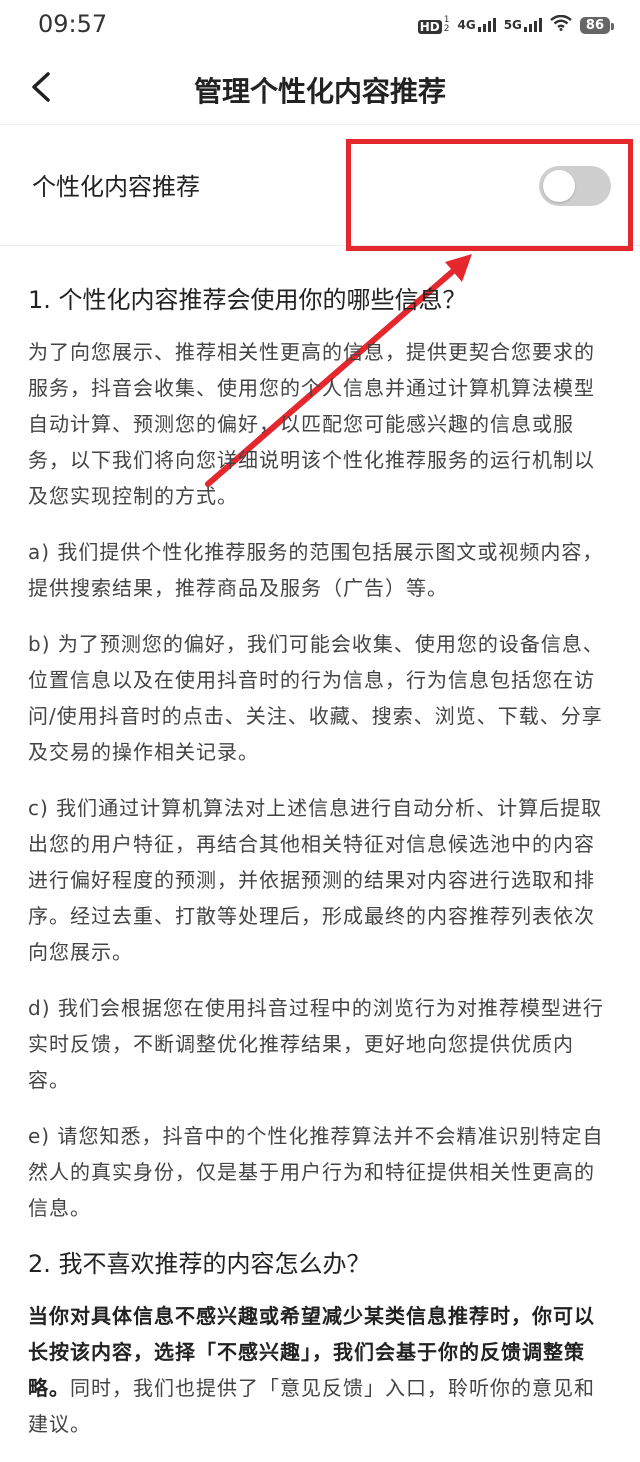 Image resolution: width=640 pixels, height=1462 pixels. What do you see at coordinates (311, 1406) in the screenshot?
I see `section2-rest-text: 同时，我们也提供了「意见反馈」入口，聆听你的意见和建议。` at bounding box center [311, 1406].